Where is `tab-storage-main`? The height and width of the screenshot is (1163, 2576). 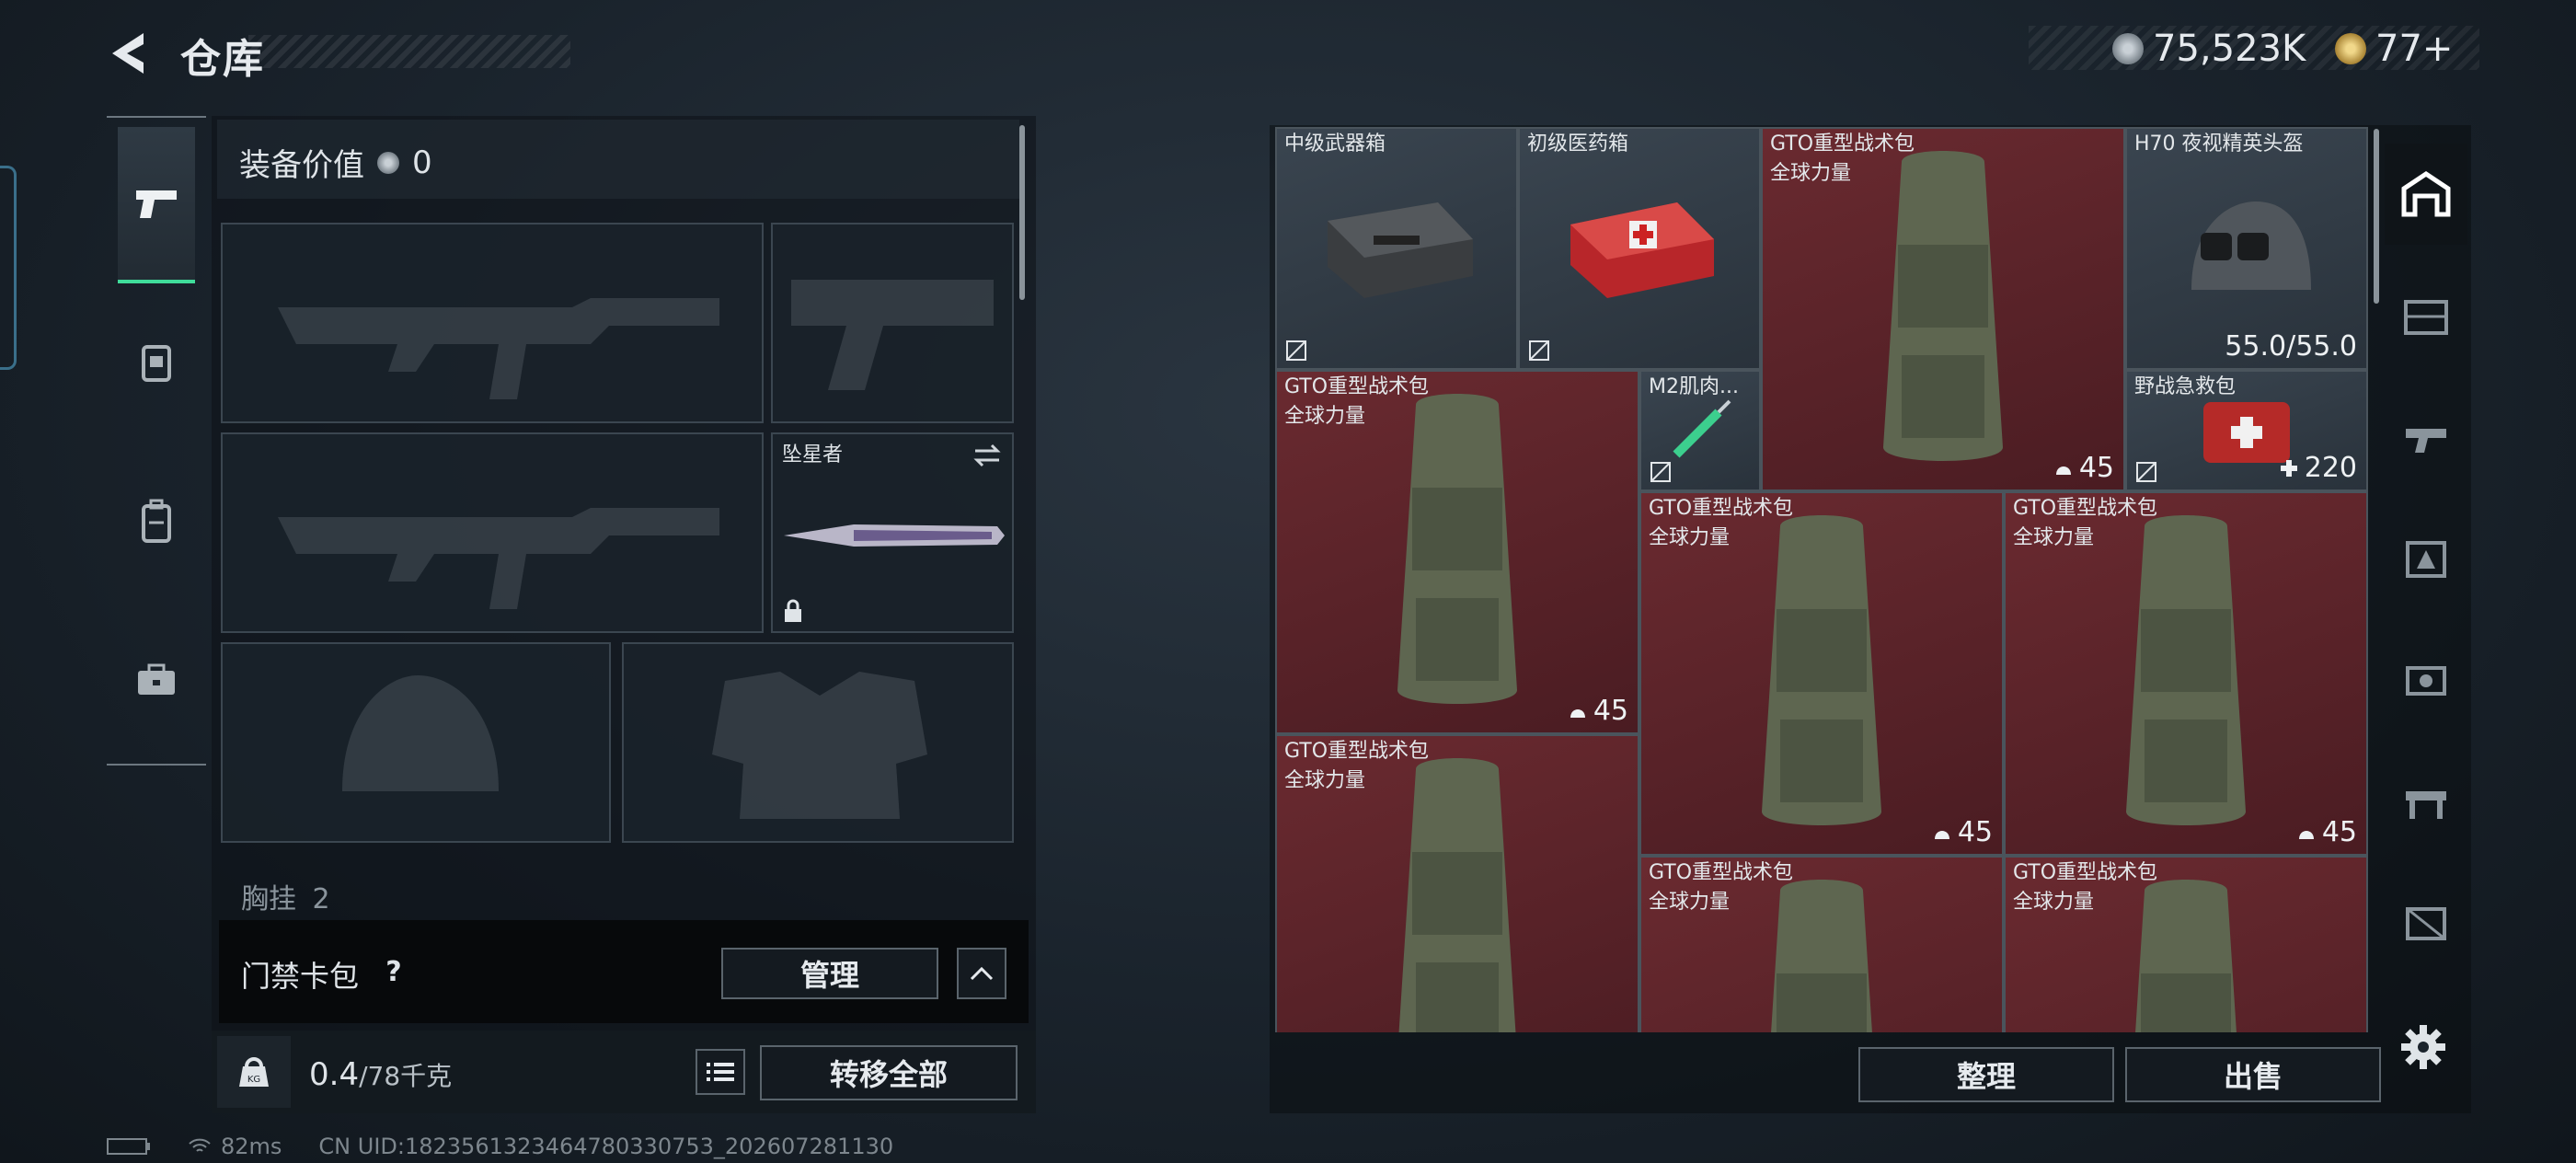
tab-storage-main is located at coordinates (2426, 194).